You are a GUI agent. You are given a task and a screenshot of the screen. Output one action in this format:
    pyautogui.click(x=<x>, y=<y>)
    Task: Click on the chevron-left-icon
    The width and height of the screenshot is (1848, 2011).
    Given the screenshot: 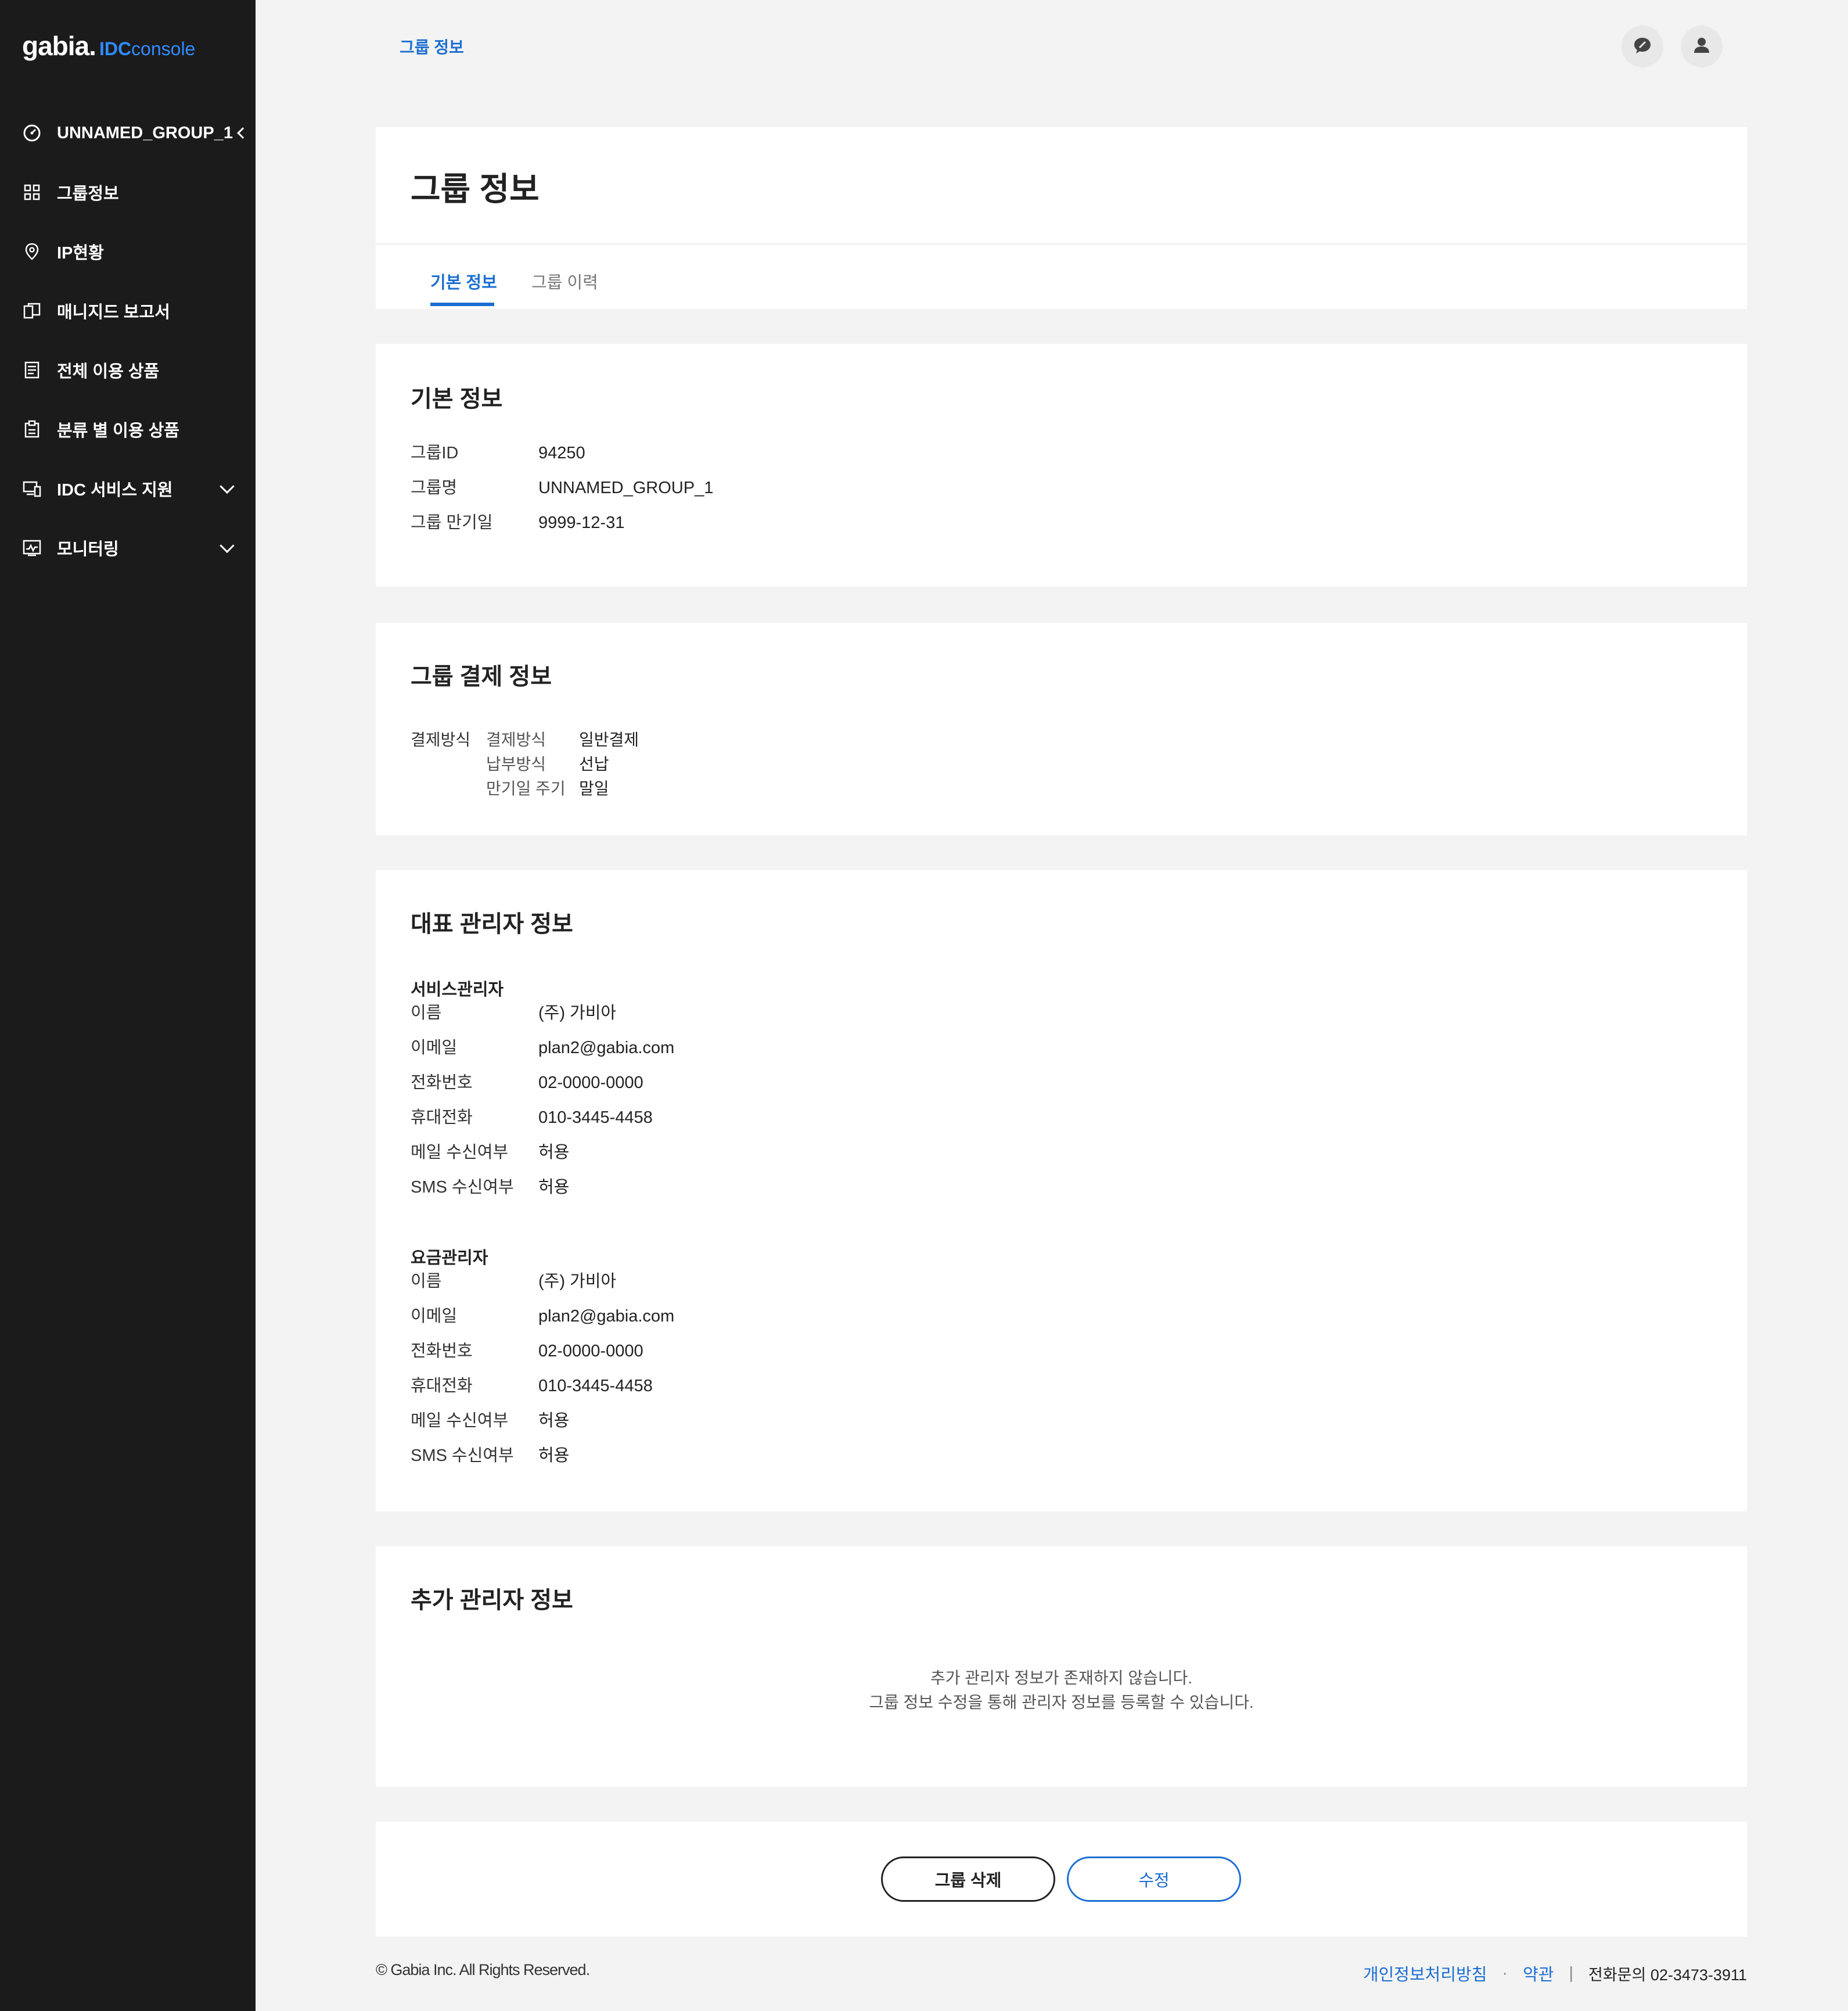 What is the action you would take?
    pyautogui.click(x=243, y=133)
    